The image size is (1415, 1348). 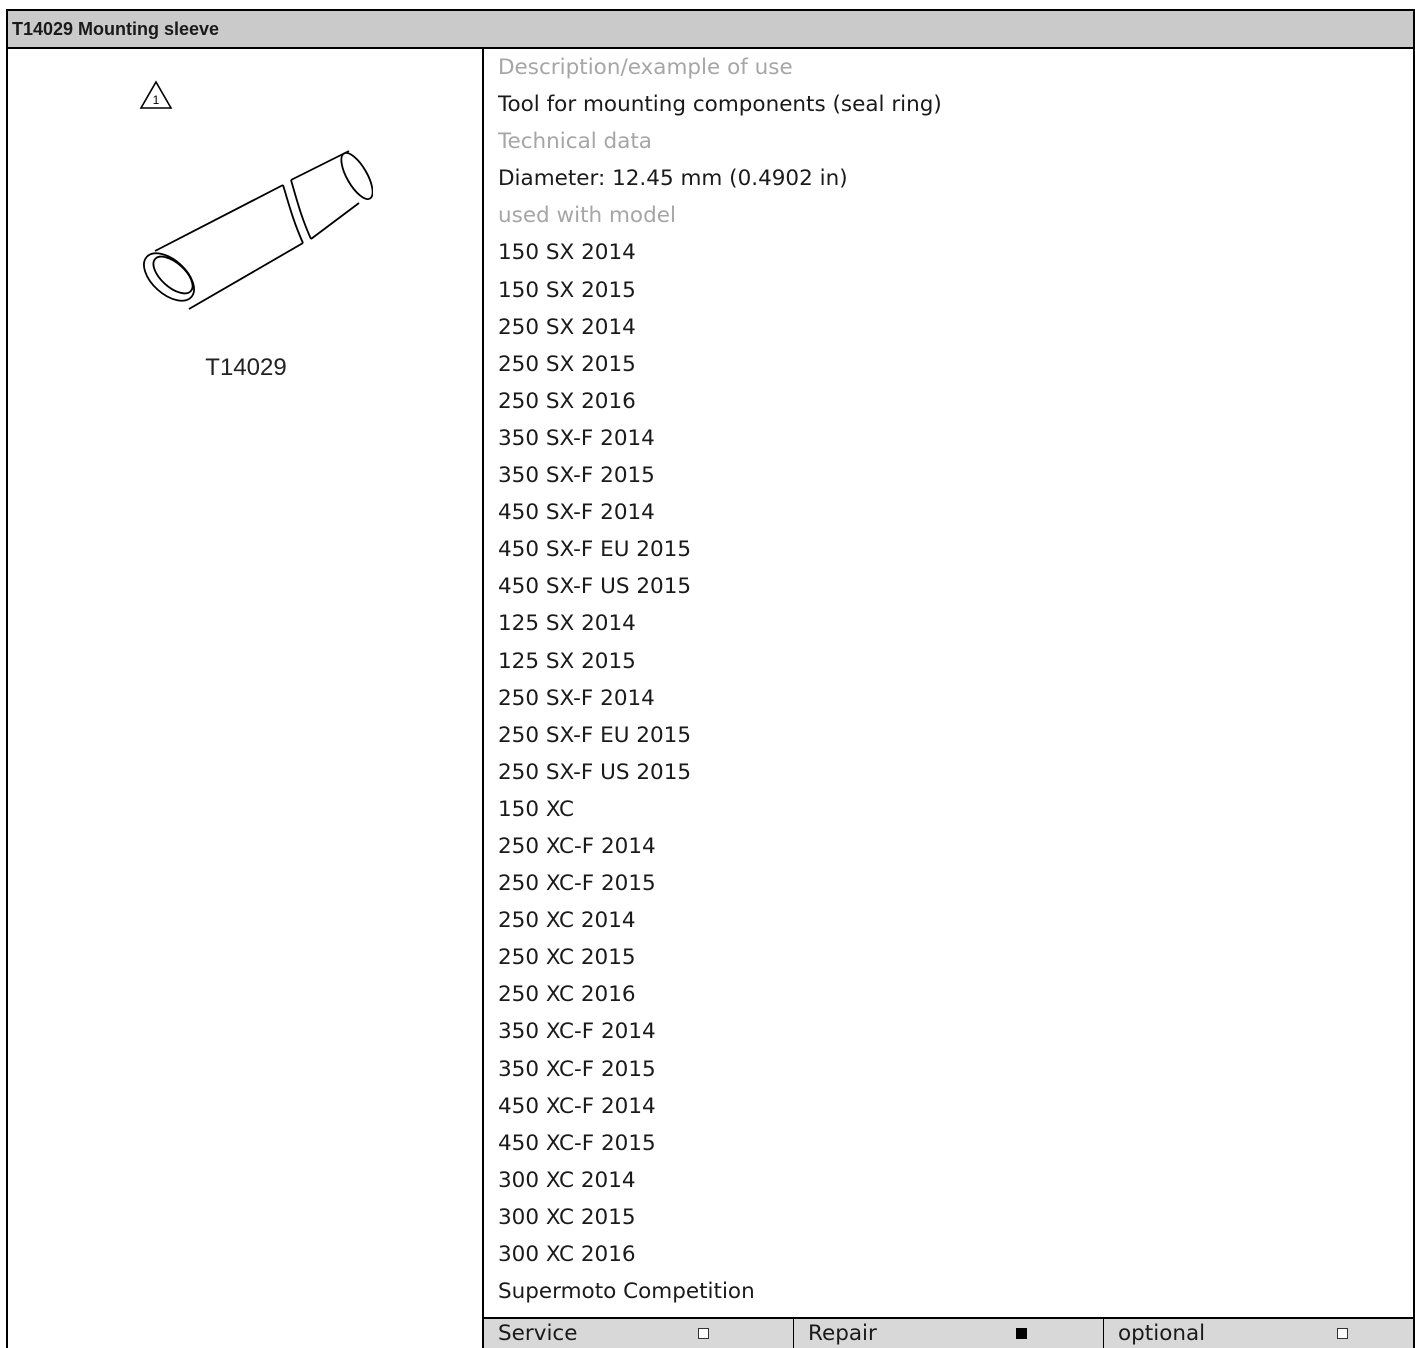 I want to click on warning-number: 1, so click(x=156, y=100).